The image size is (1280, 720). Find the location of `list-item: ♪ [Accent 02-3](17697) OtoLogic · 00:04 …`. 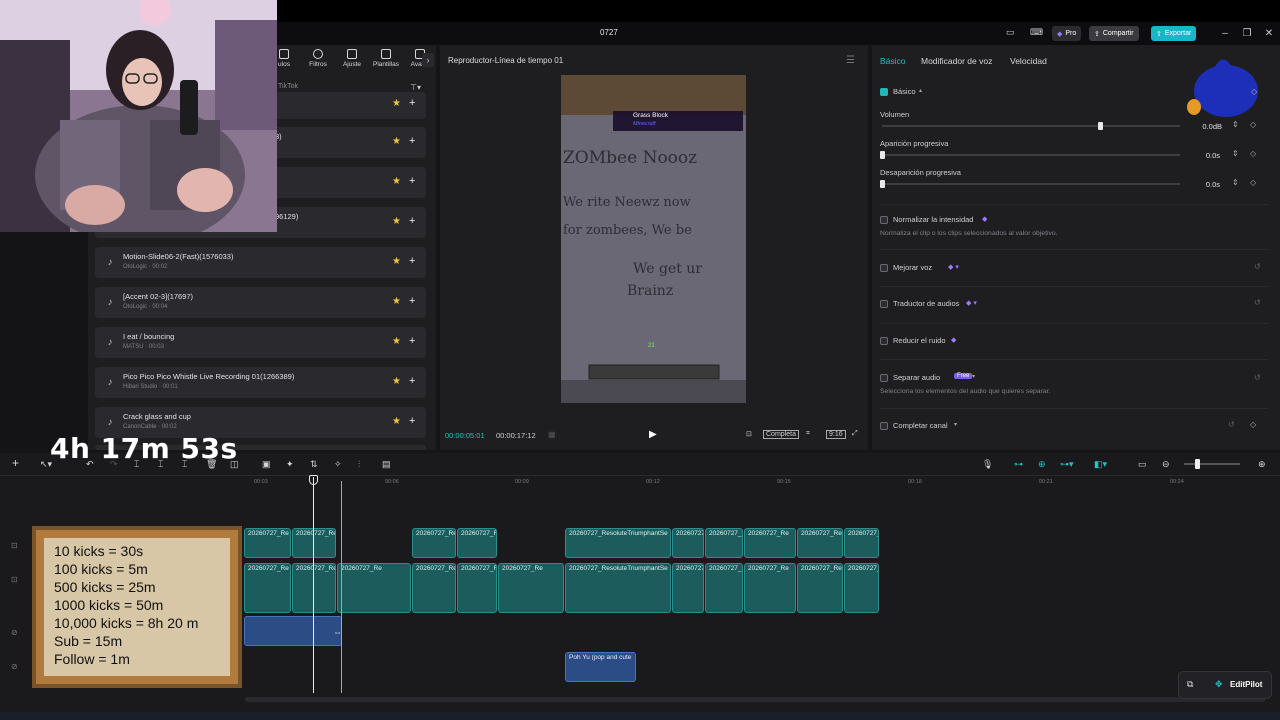

list-item: ♪ [Accent 02-3](17697) OtoLogic · 00:04 … is located at coordinates (260, 302).